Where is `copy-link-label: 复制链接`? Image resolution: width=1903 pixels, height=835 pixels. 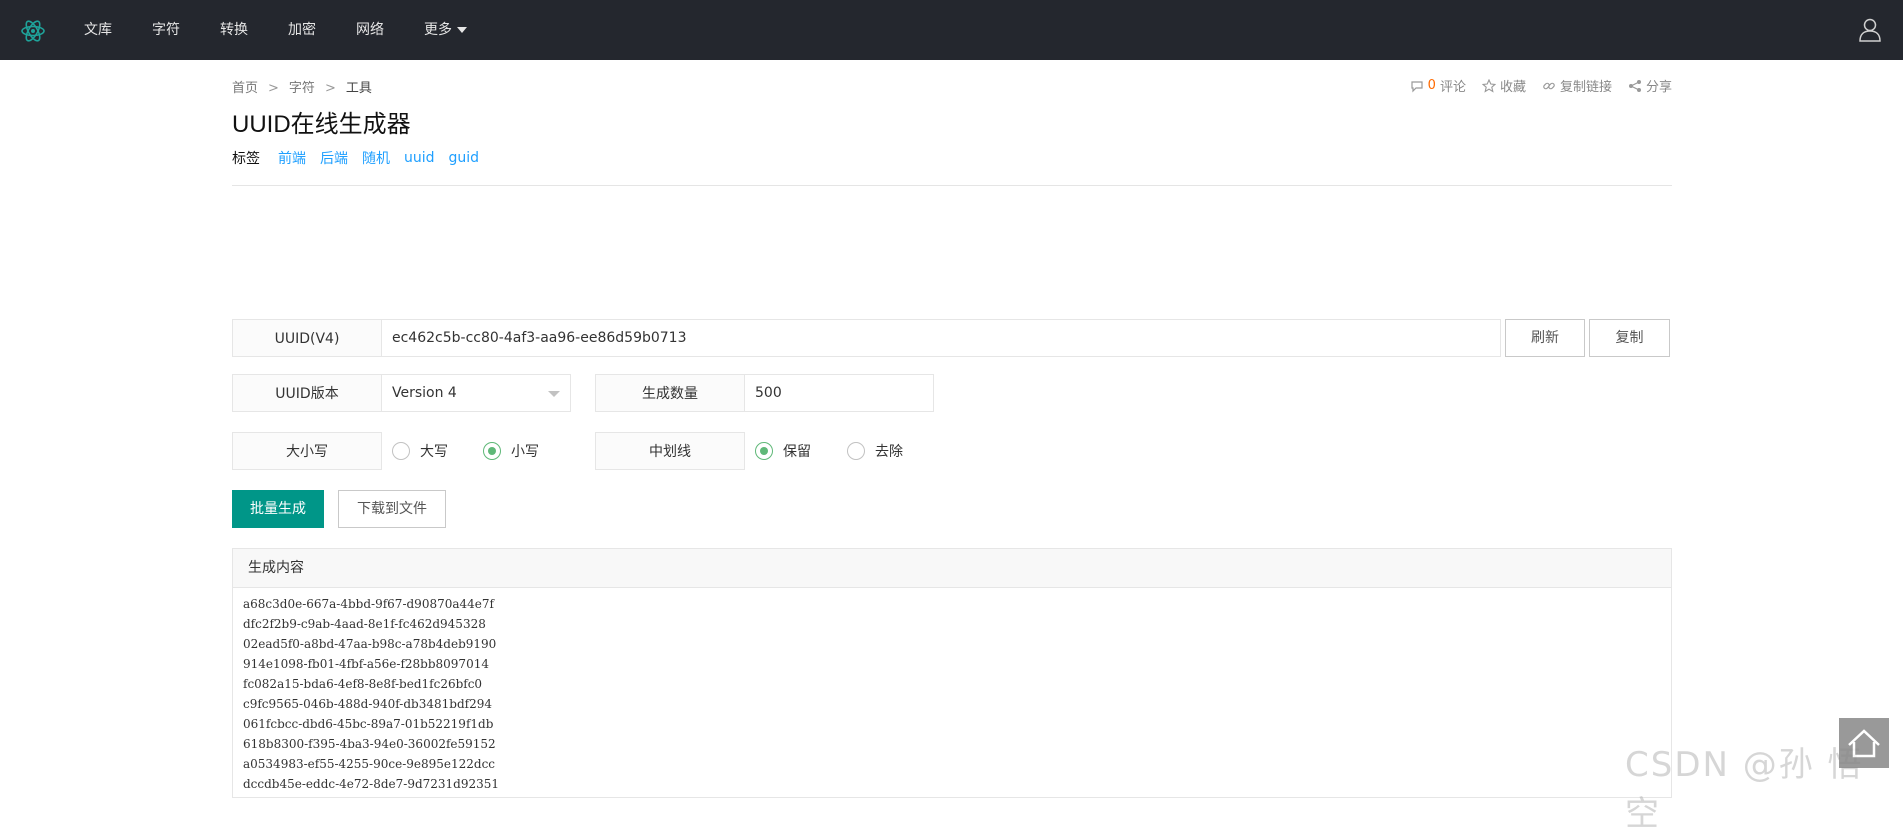 copy-link-label: 复制链接 is located at coordinates (1585, 87).